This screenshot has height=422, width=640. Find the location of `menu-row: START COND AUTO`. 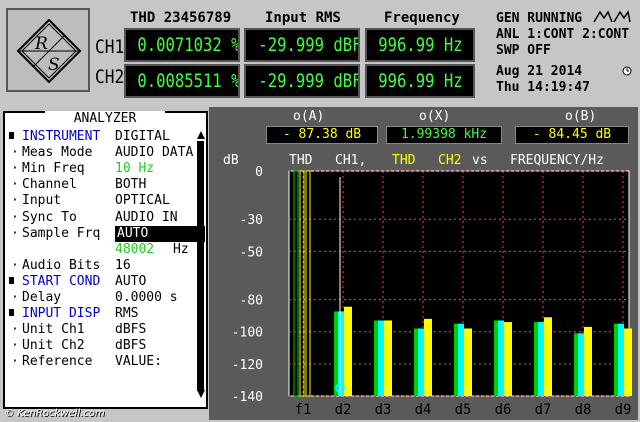

menu-row: START COND AUTO is located at coordinates (77, 282).